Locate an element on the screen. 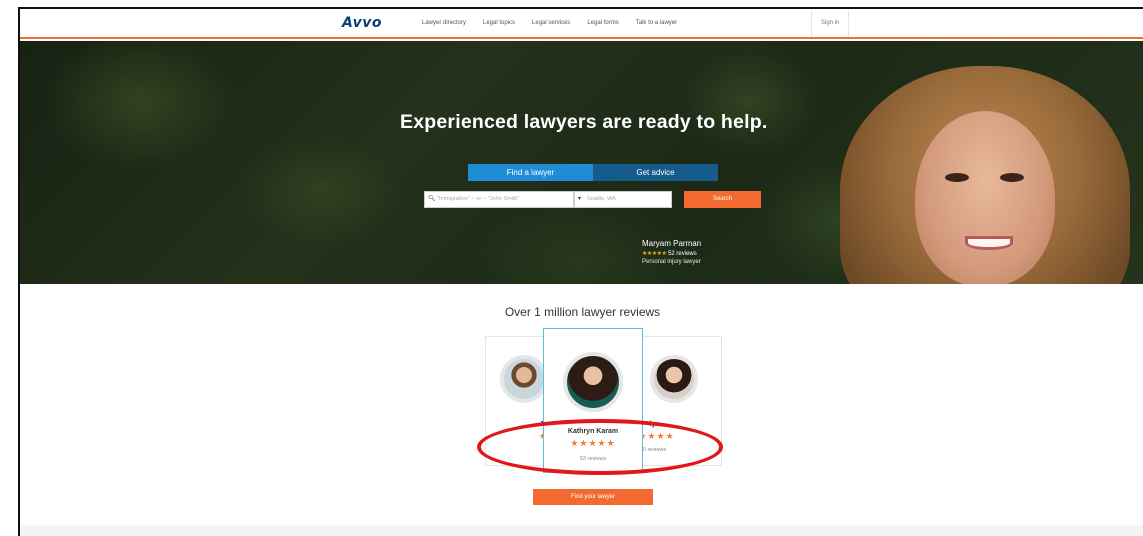 The width and height of the screenshot is (1143, 536). sign-in-link: Sign in is located at coordinates (830, 23).